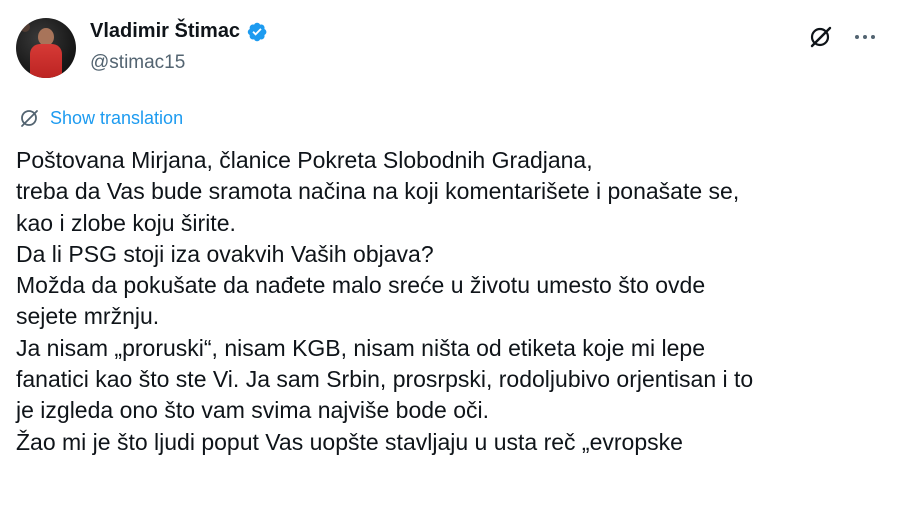 Image resolution: width=906 pixels, height=513 pixels. I want to click on globe-icon, so click(29, 118).